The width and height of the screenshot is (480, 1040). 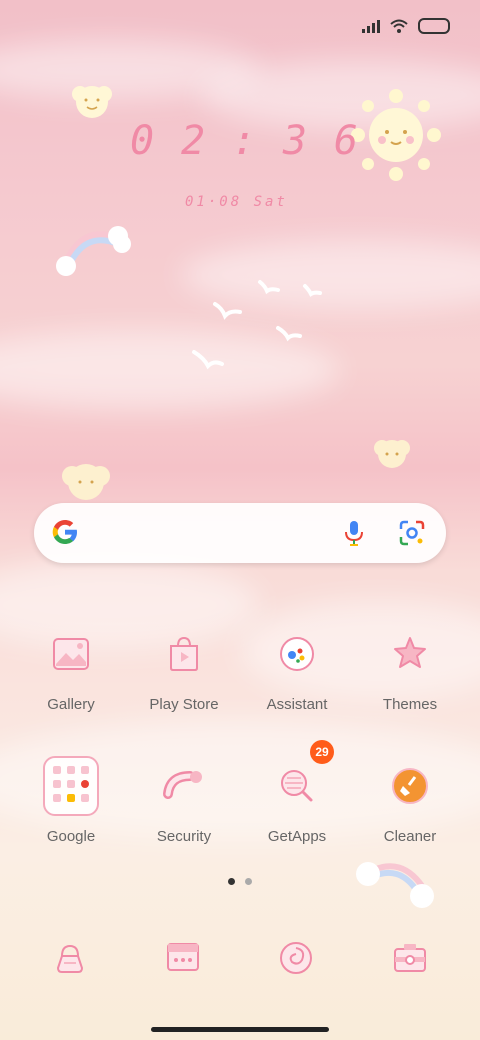 I want to click on app-label: Gallery, so click(x=71, y=704).